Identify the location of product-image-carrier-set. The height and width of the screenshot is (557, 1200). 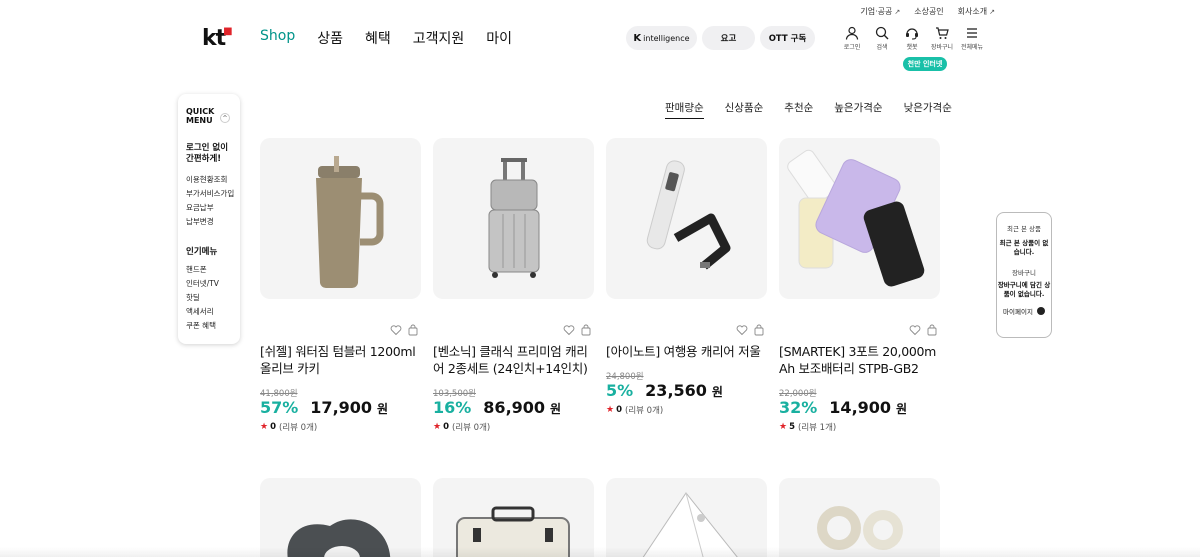
(513, 218).